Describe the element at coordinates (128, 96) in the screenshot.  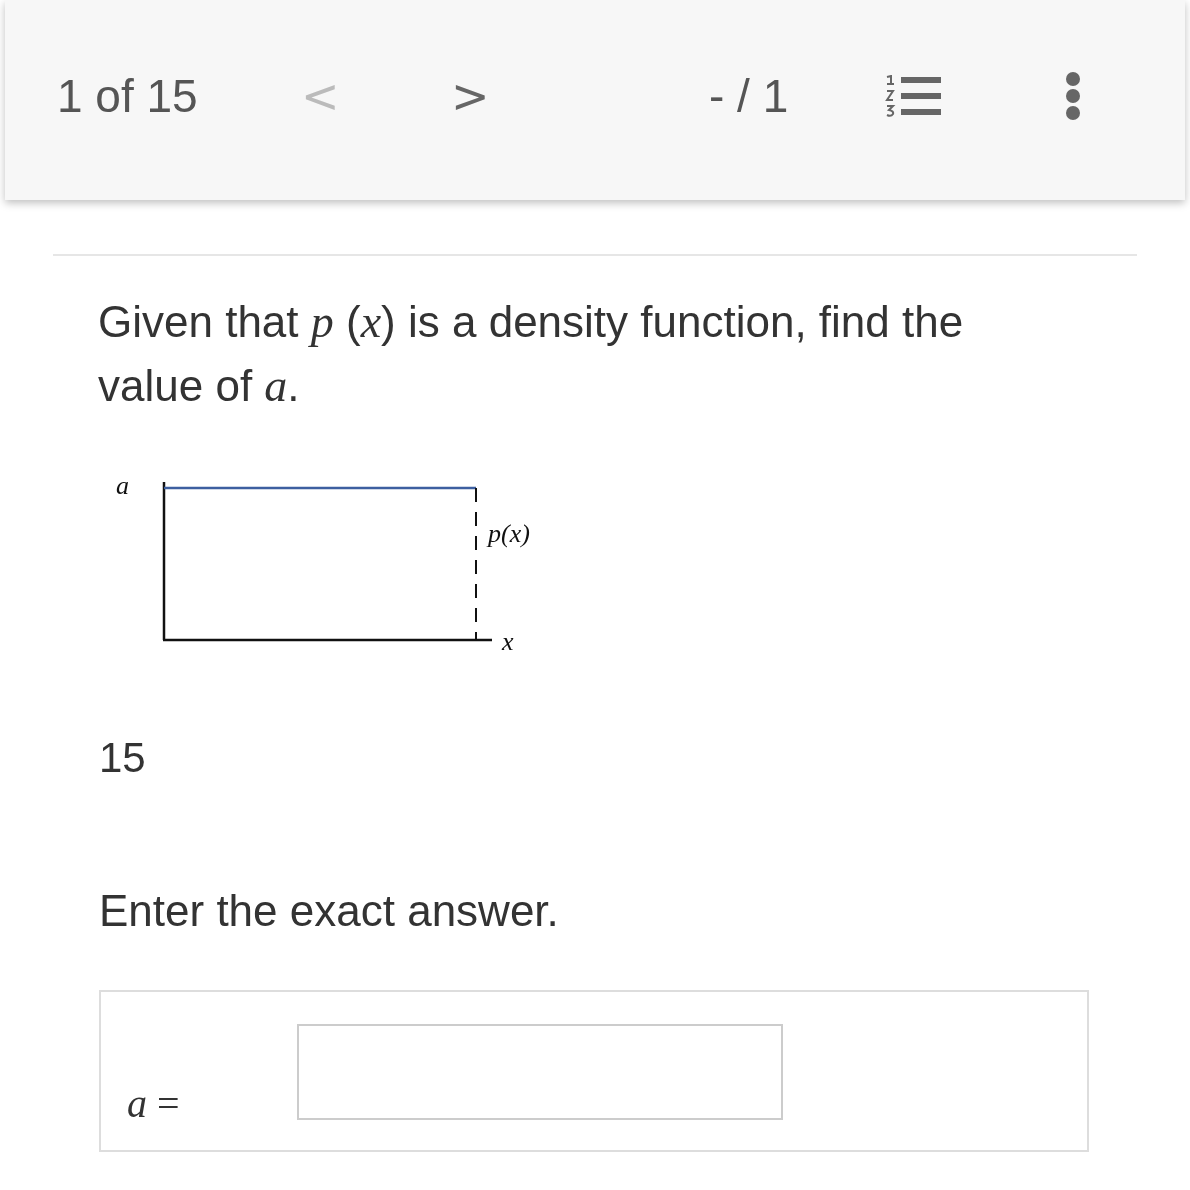
I see `question-position: 1 of 15` at that location.